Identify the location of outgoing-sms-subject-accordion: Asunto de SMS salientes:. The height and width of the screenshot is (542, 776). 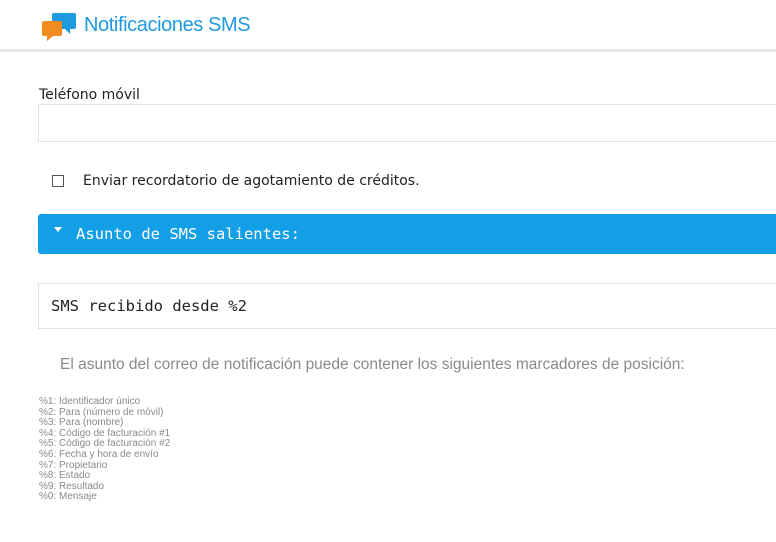
(407, 234).